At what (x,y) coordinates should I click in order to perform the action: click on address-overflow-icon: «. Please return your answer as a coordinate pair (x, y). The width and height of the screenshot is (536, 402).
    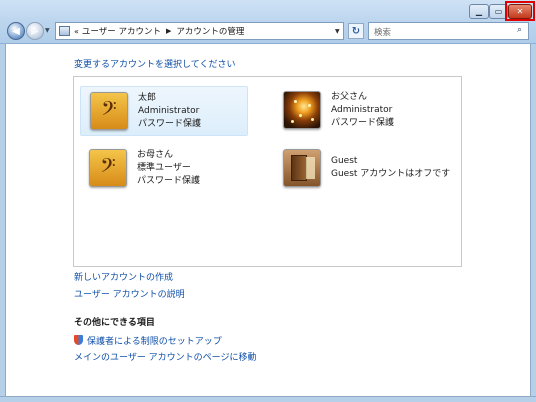
    Looking at the image, I should click on (76, 31).